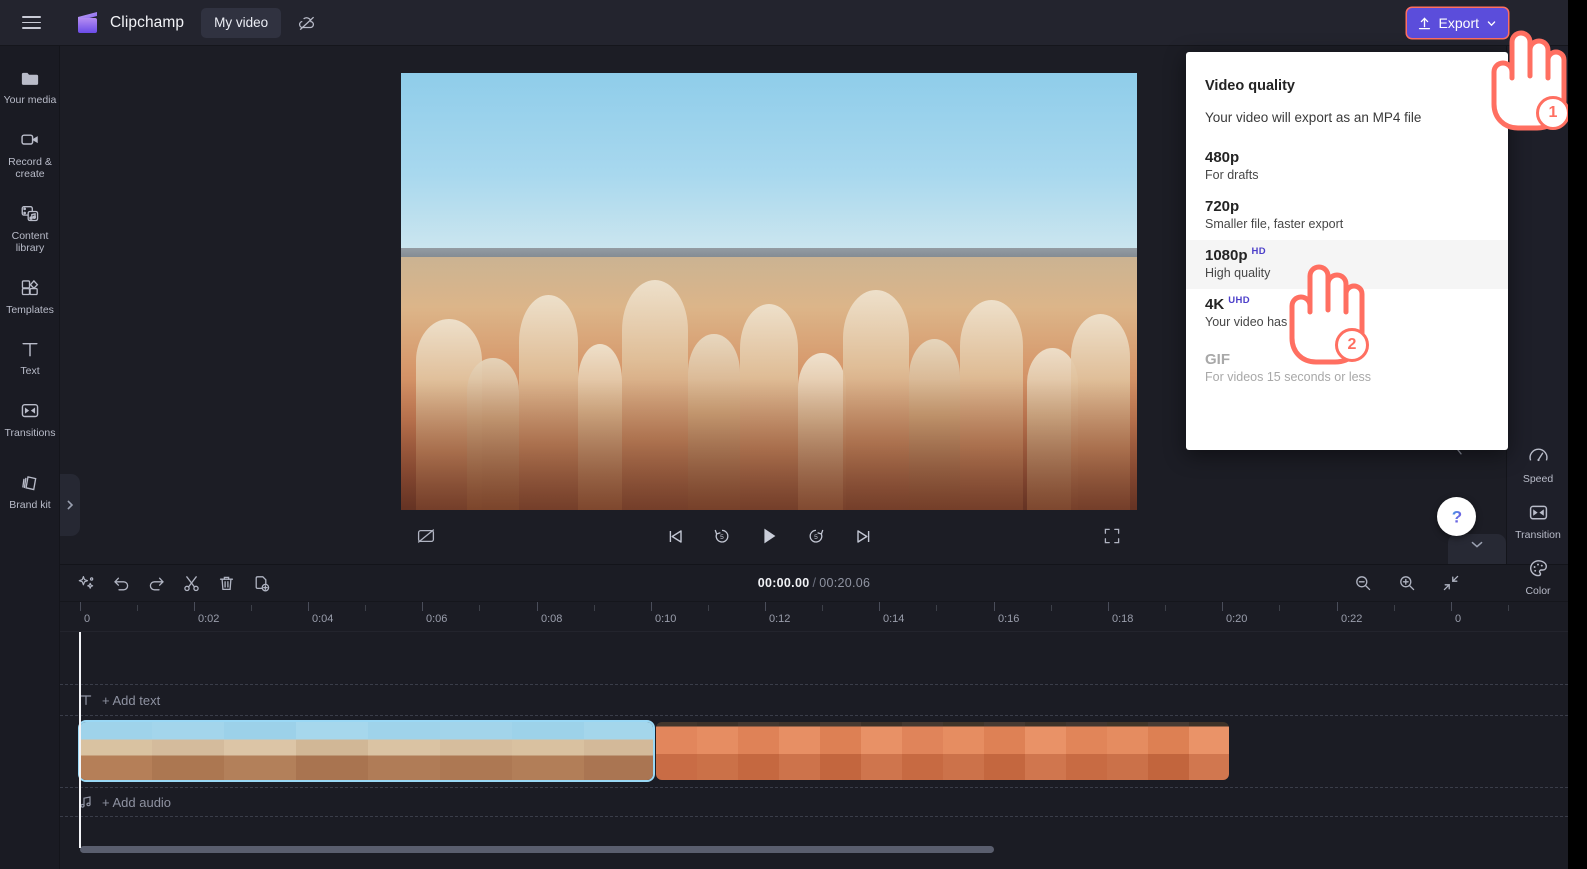 The height and width of the screenshot is (869, 1587). Describe the element at coordinates (814, 802) in the screenshot. I see `add-audio-button: + Add audio` at that location.